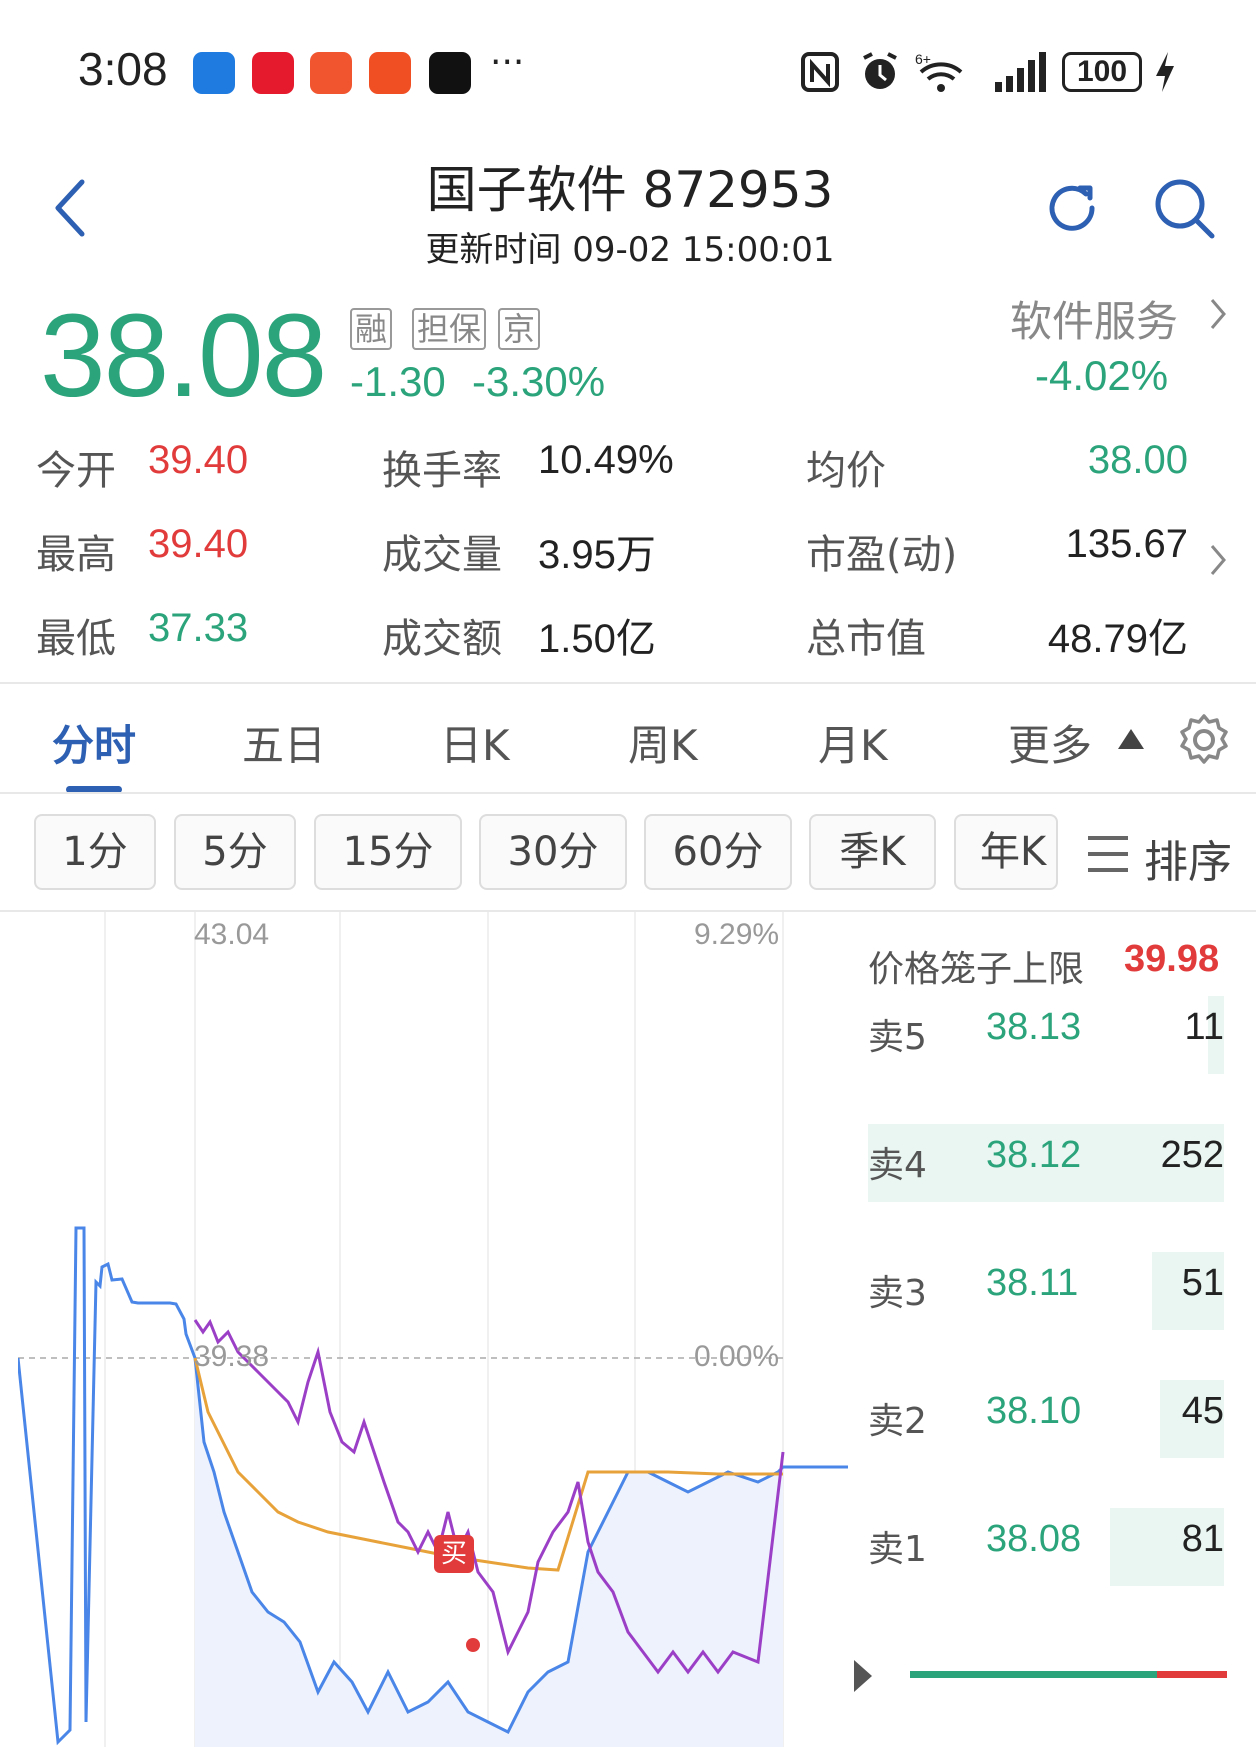 Image resolution: width=1256 pixels, height=1747 pixels. I want to click on period-quarter-k: 季K, so click(872, 852).